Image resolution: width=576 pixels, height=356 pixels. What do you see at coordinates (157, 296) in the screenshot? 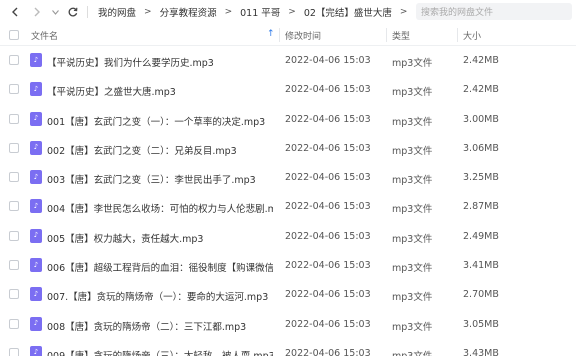
I see `file-name: 007.【唐】贪玩的隋炀帝（一）：要命的大运河.mp3` at bounding box center [157, 296].